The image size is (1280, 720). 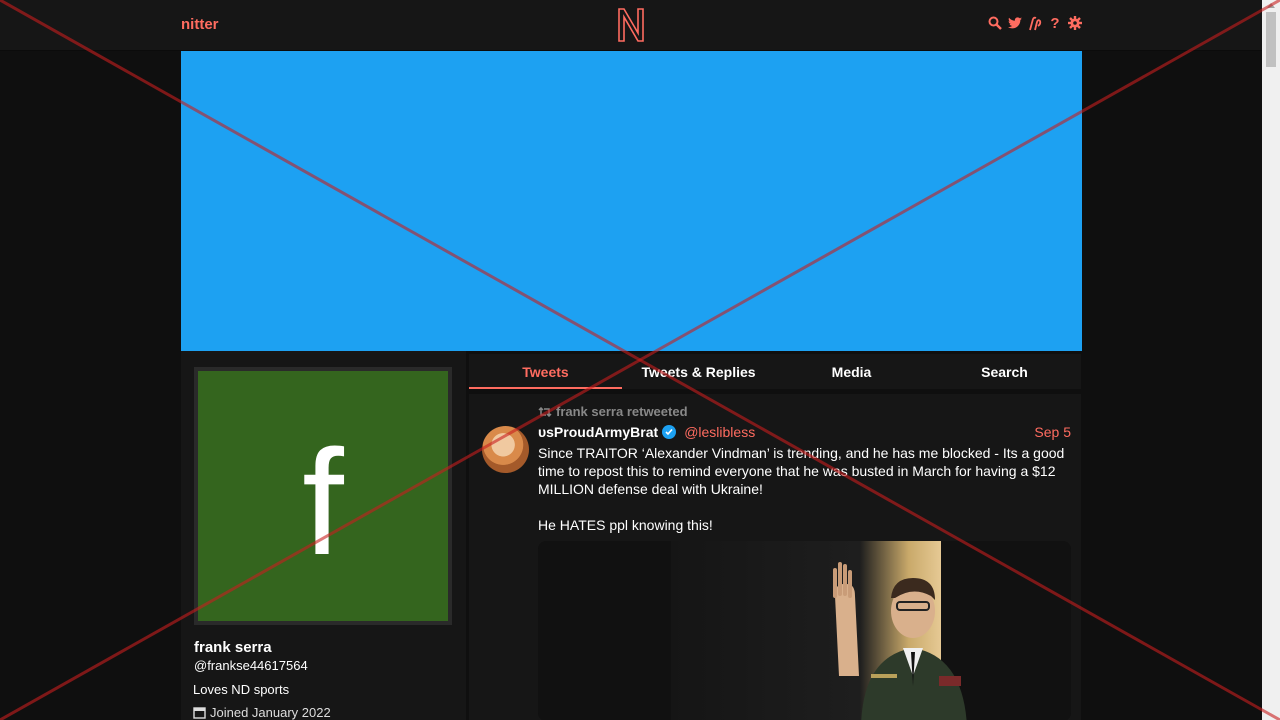 What do you see at coordinates (1271, 5) in the screenshot?
I see `scroll-up-icon` at bounding box center [1271, 5].